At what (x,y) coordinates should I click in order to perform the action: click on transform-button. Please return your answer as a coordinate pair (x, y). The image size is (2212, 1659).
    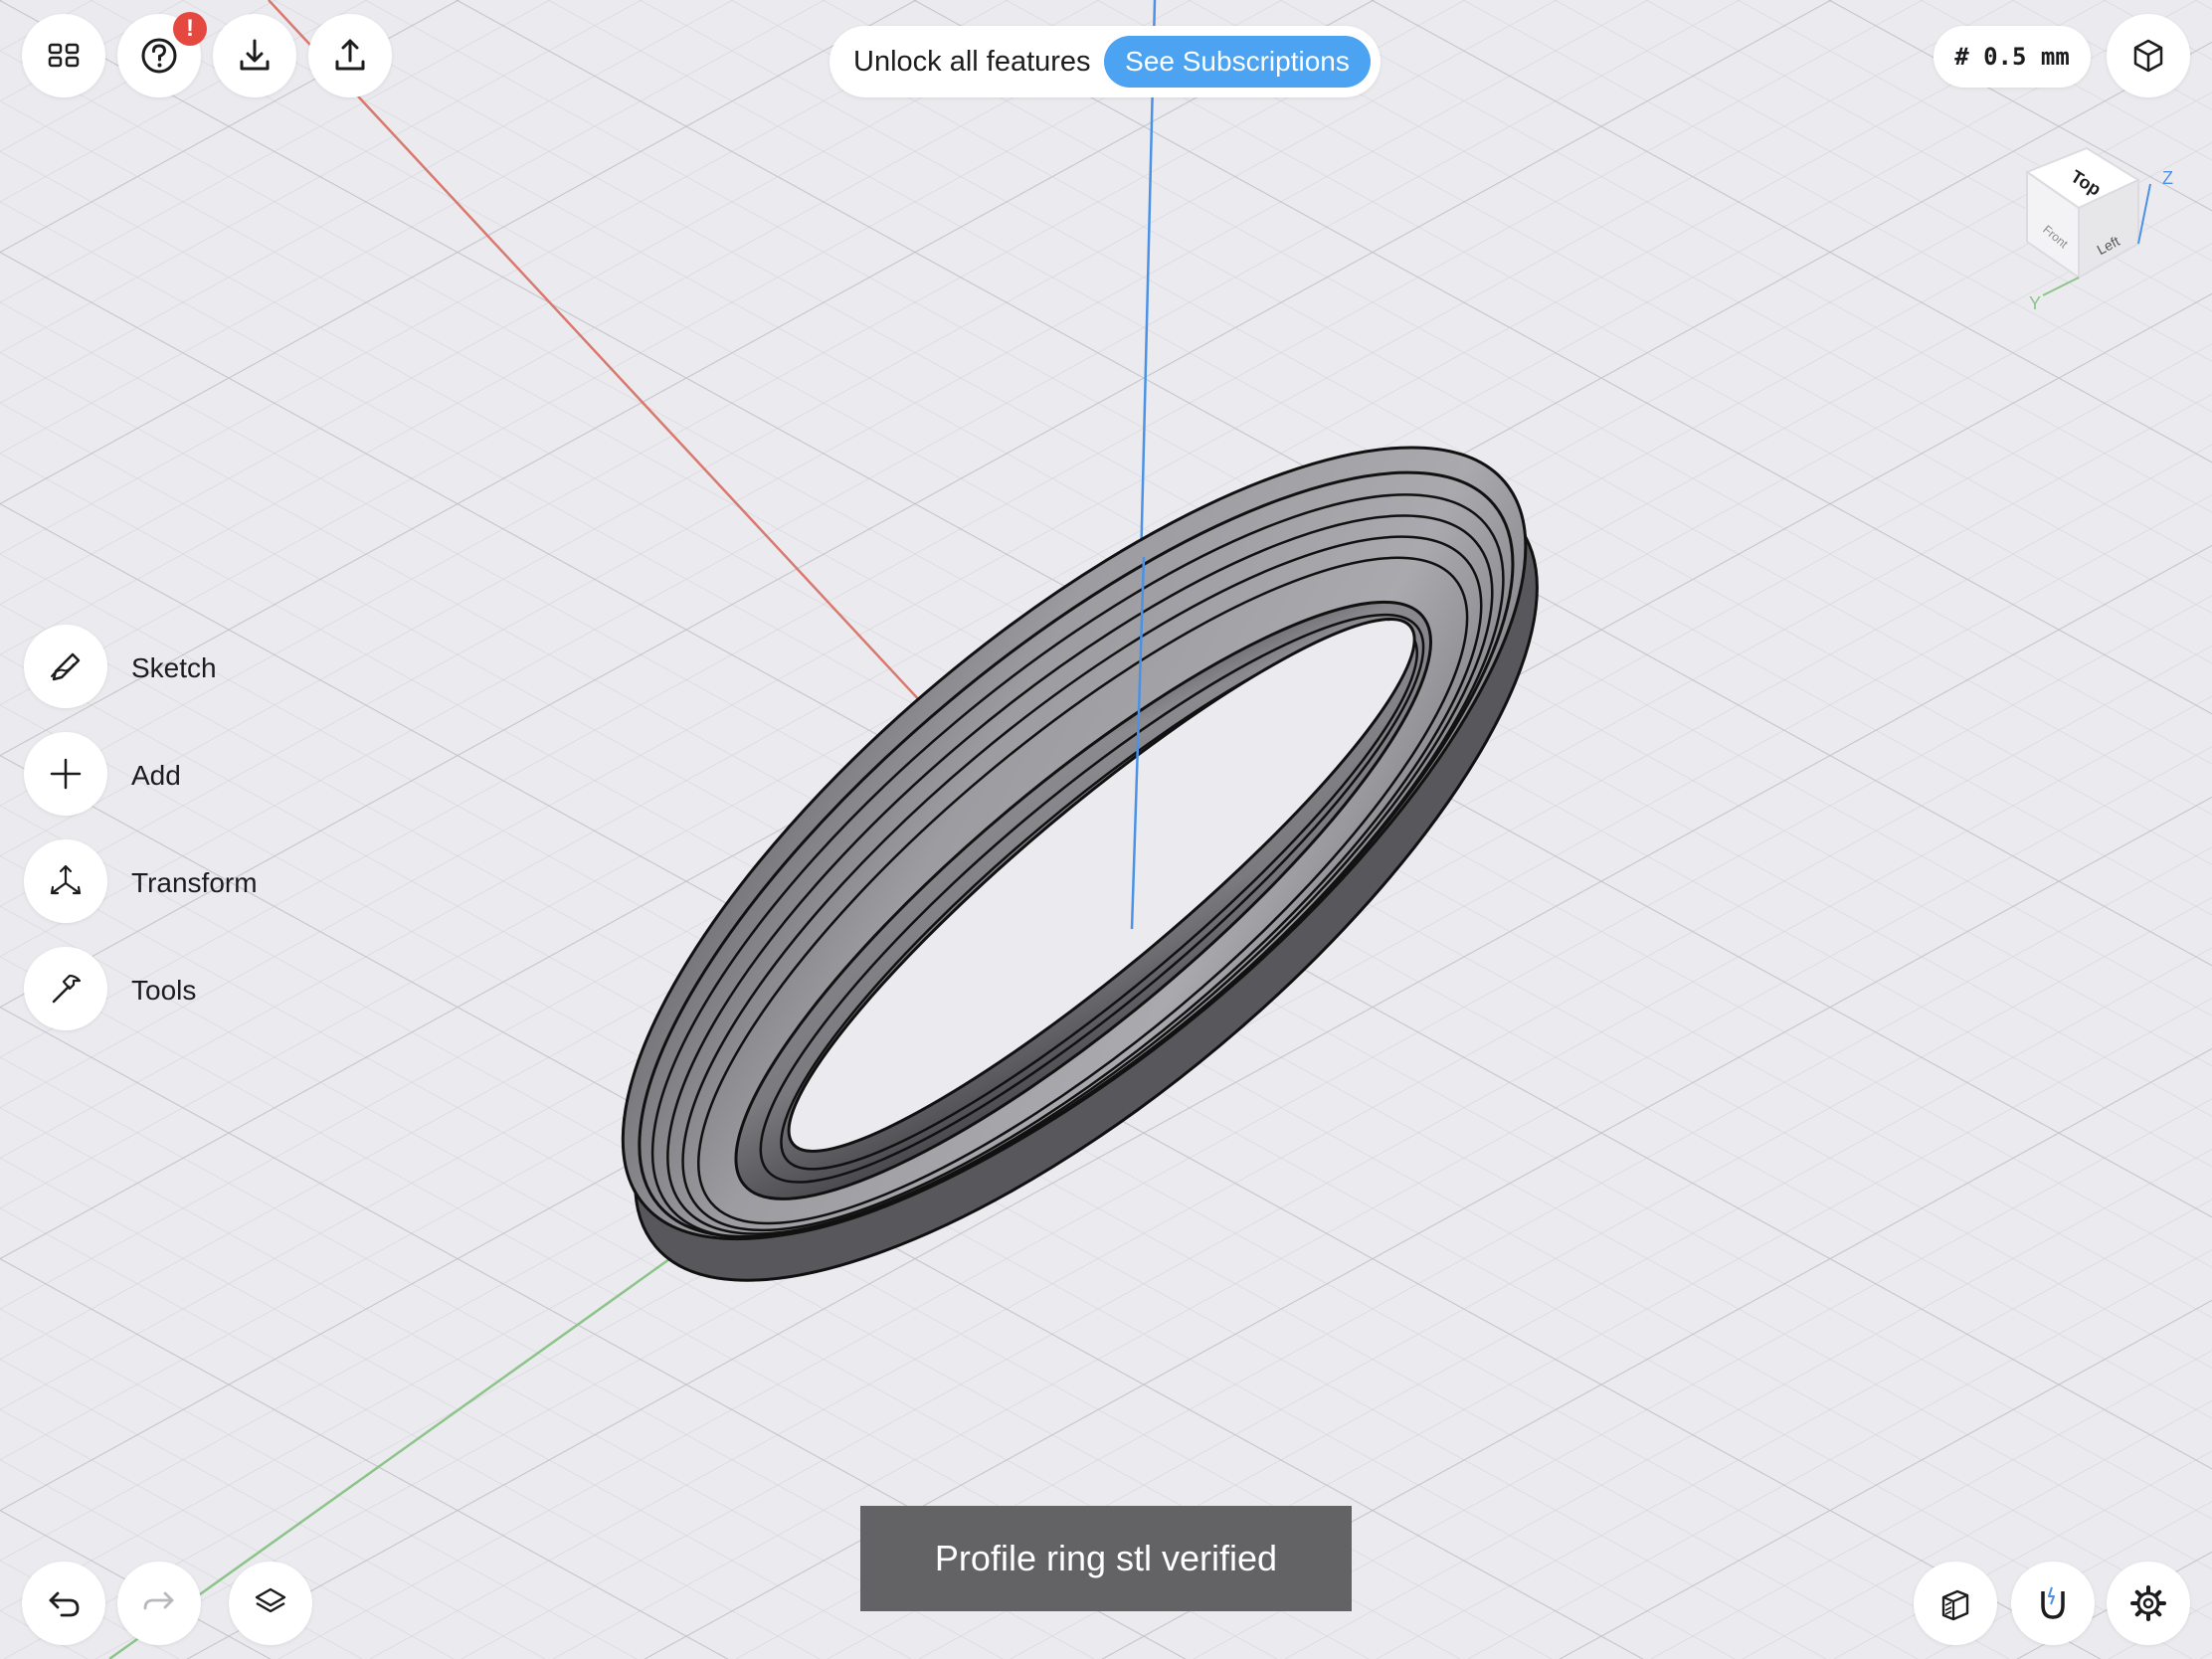
    Looking at the image, I should click on (65, 881).